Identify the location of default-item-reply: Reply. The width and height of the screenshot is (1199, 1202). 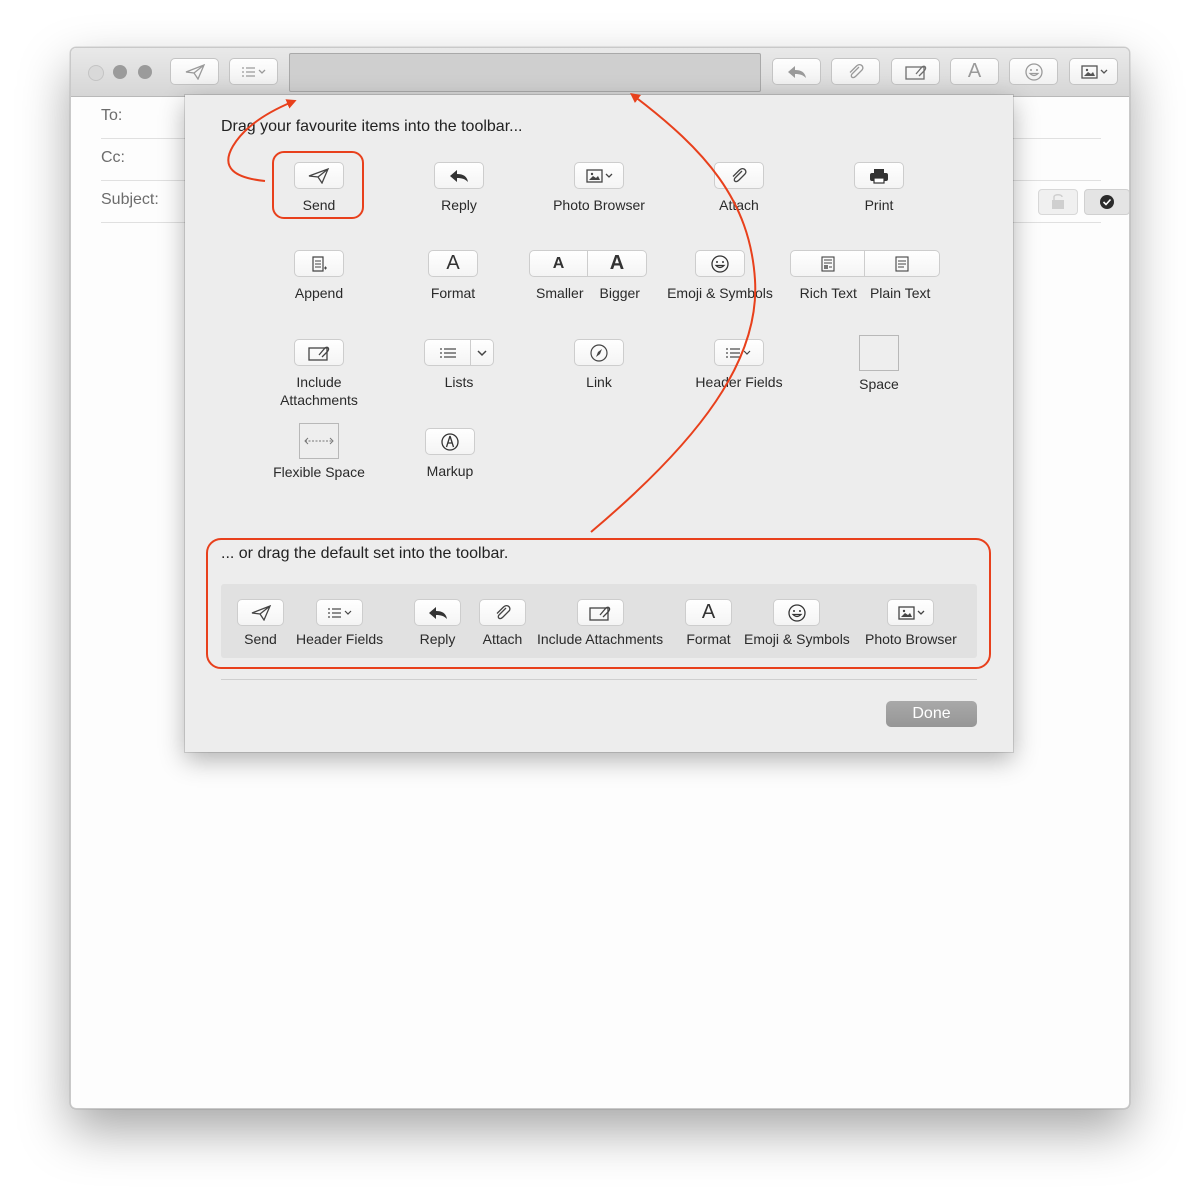
(437, 623).